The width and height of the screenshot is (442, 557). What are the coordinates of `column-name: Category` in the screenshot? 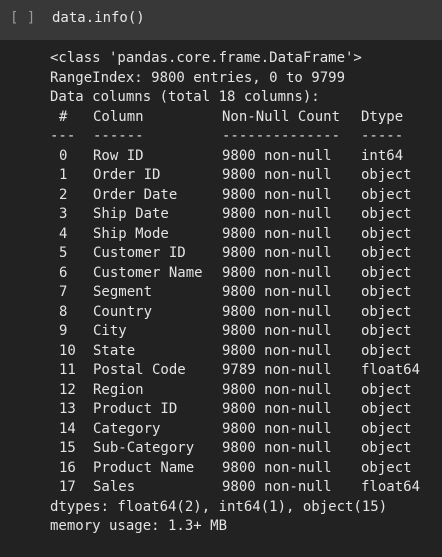 It's located at (127, 428).